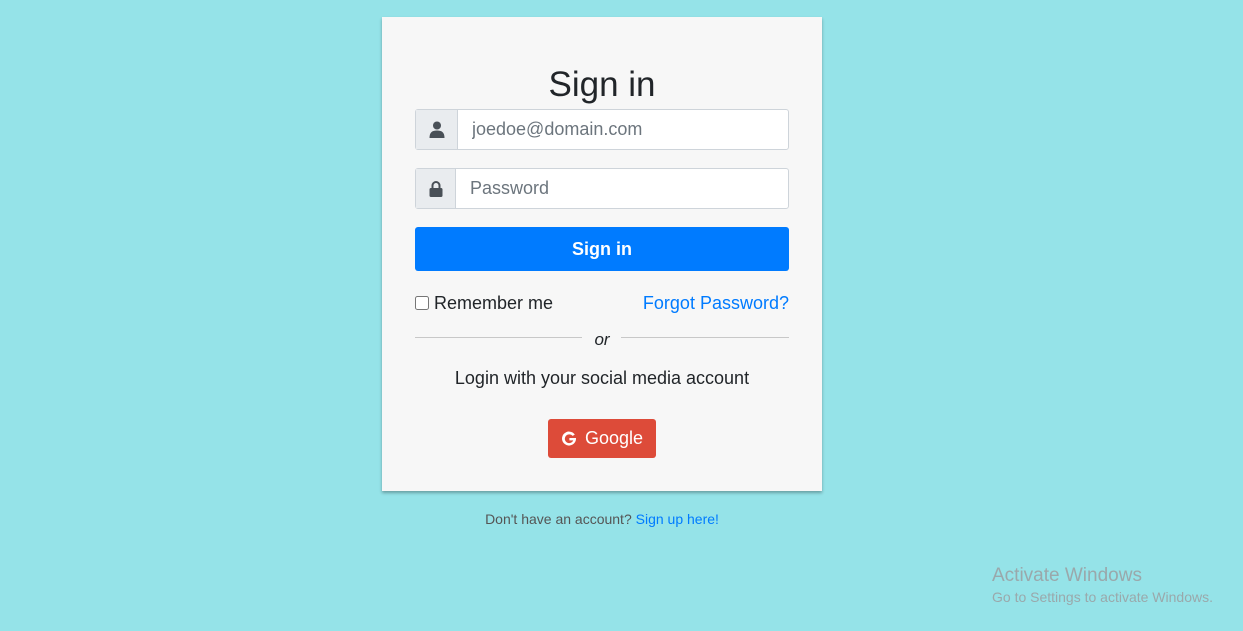 Image resolution: width=1243 pixels, height=631 pixels. Describe the element at coordinates (716, 303) in the screenshot. I see `forgot-password-link: Forgot Password?` at that location.